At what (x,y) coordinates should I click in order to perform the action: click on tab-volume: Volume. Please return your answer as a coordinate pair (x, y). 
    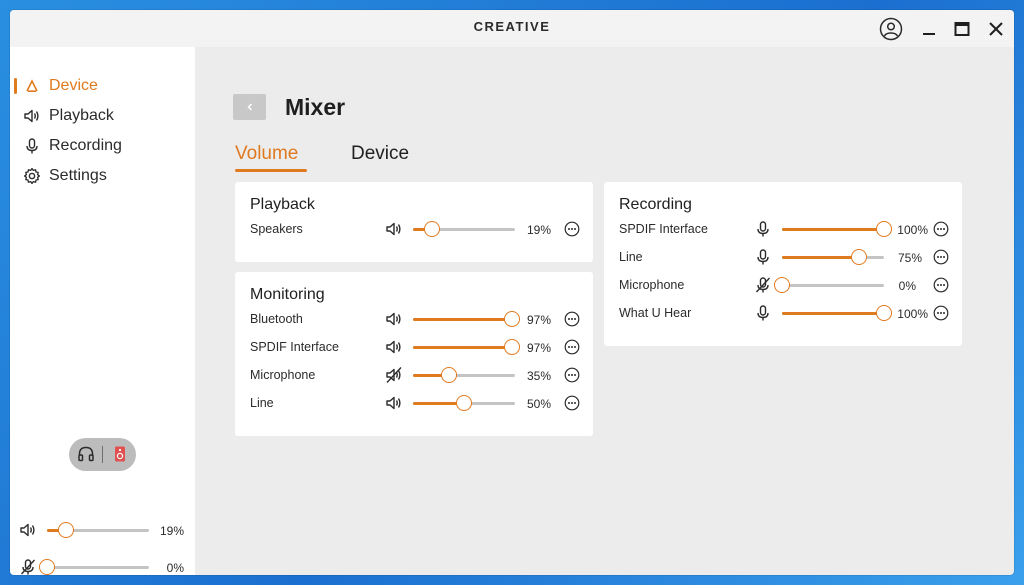
    Looking at the image, I should click on (266, 154).